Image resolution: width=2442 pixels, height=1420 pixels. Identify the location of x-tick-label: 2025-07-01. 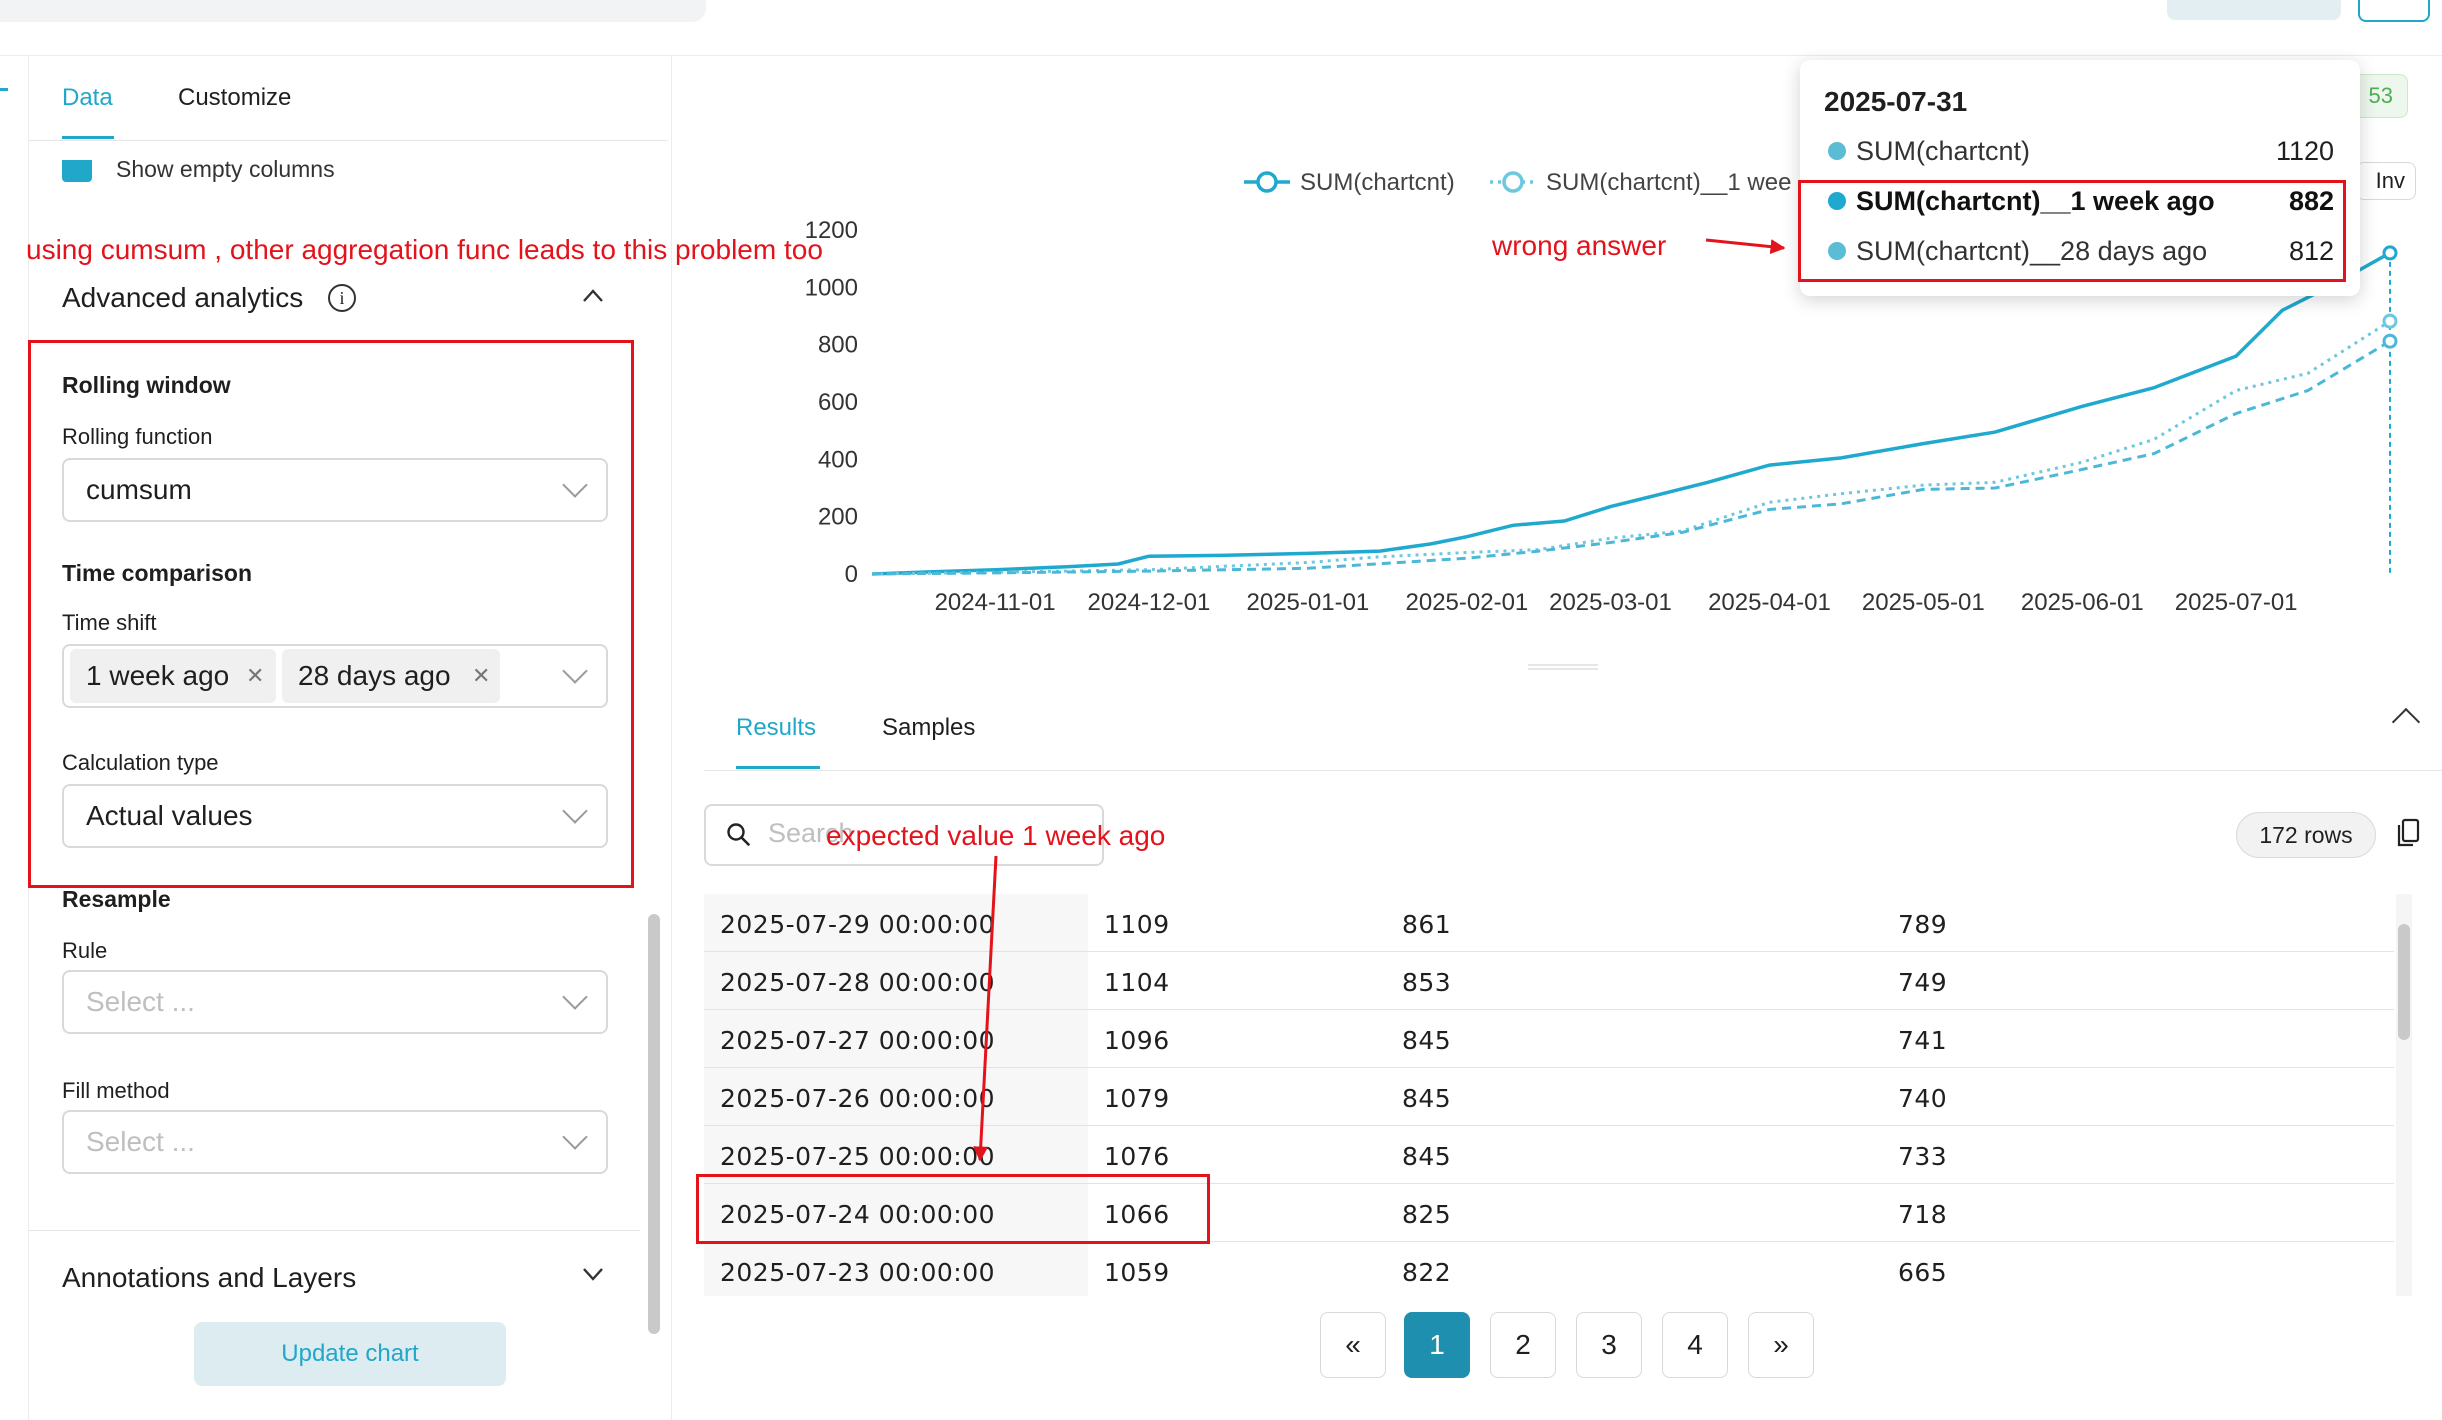
(2236, 602).